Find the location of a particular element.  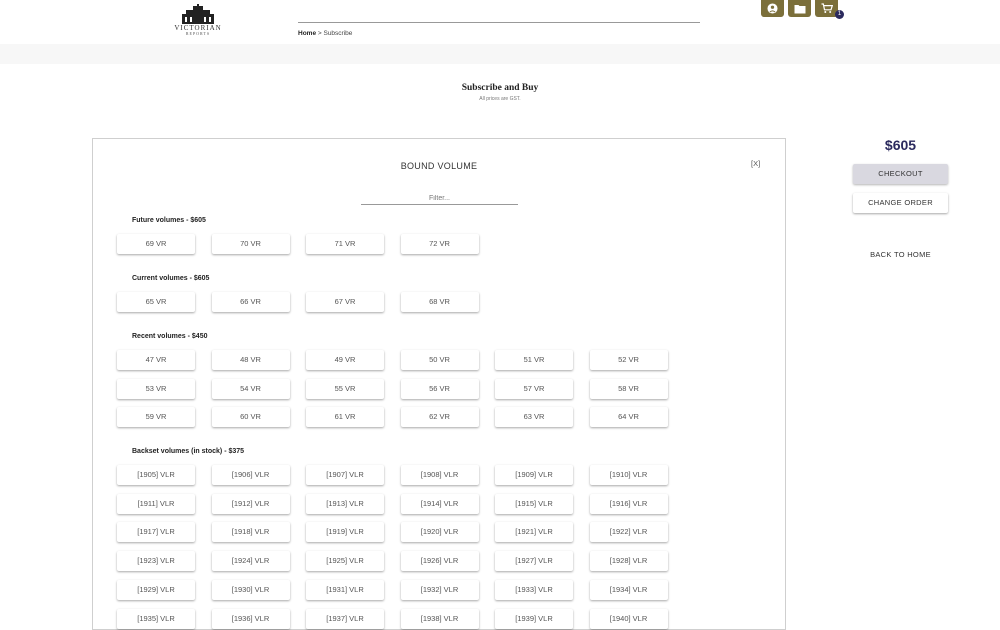

header-divider is located at coordinates (499, 22).